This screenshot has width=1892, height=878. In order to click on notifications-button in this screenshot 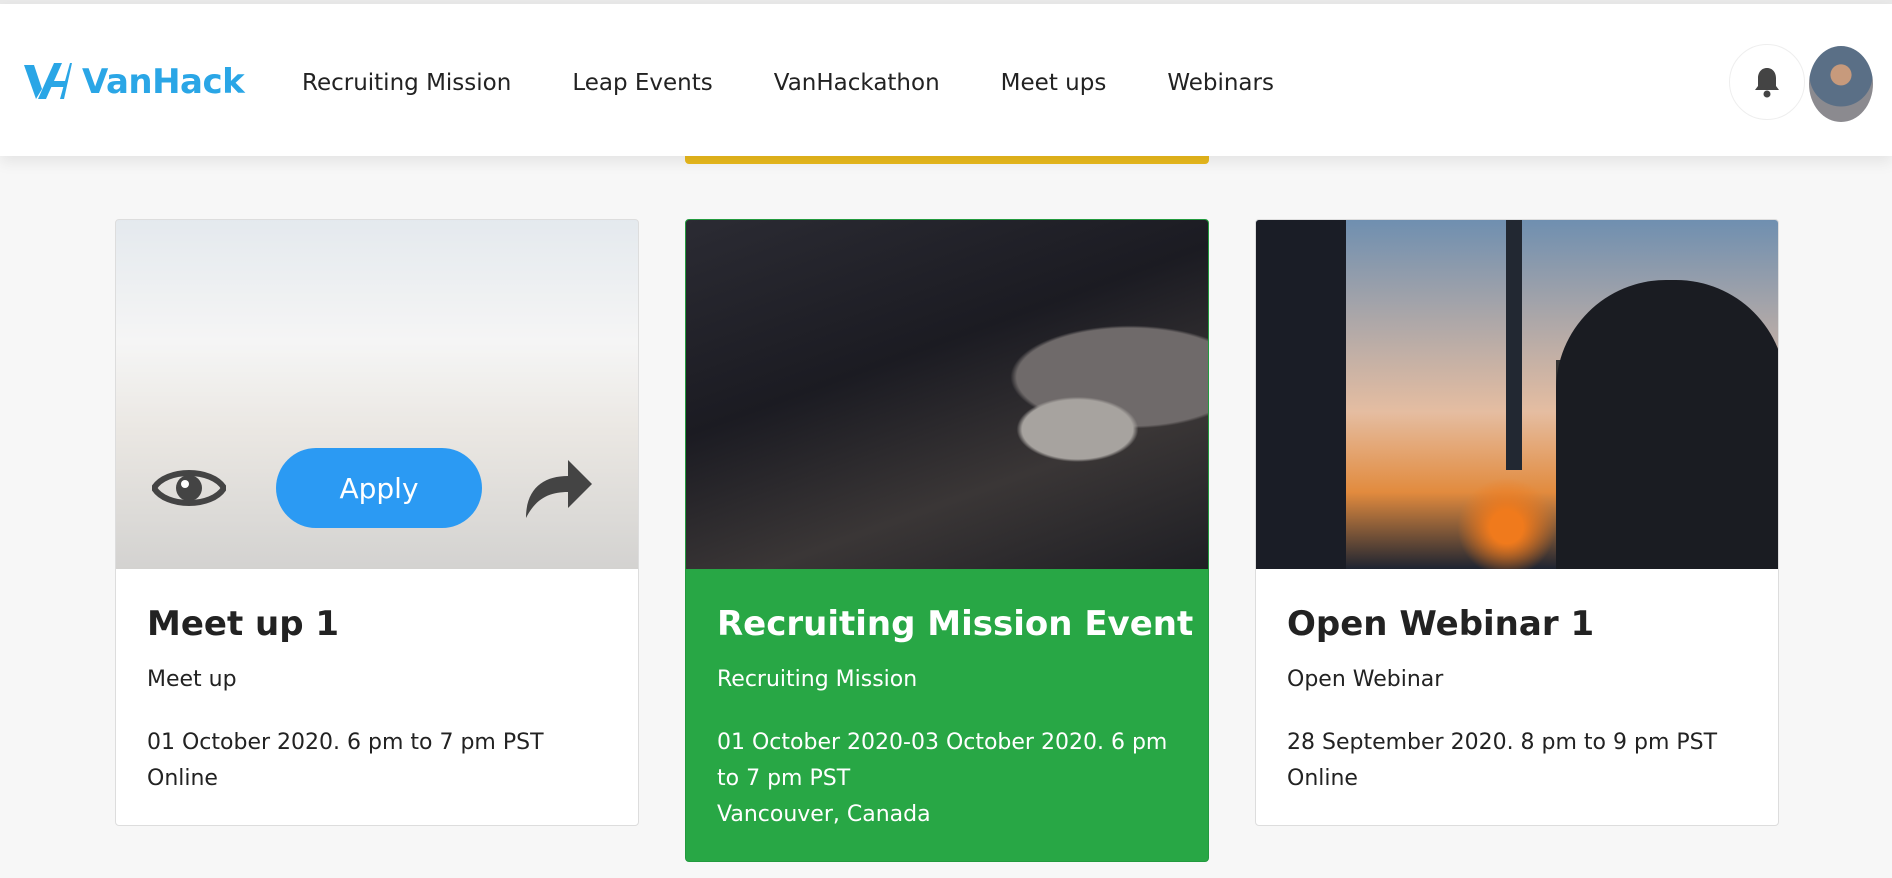, I will do `click(1767, 82)`.